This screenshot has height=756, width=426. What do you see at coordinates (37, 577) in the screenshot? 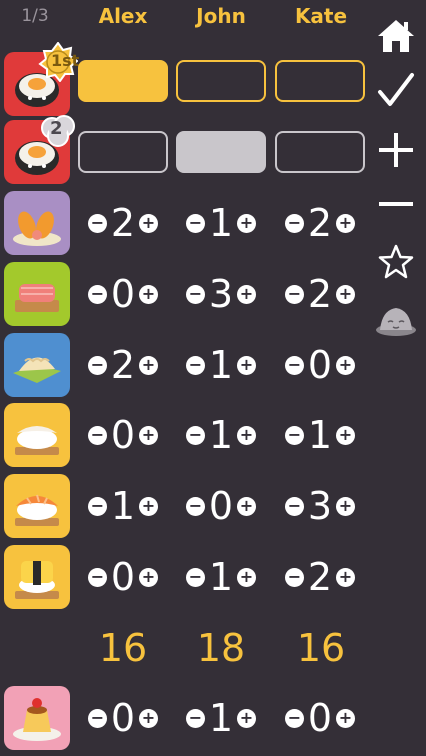
I see `egg-nigiri-icon` at bounding box center [37, 577].